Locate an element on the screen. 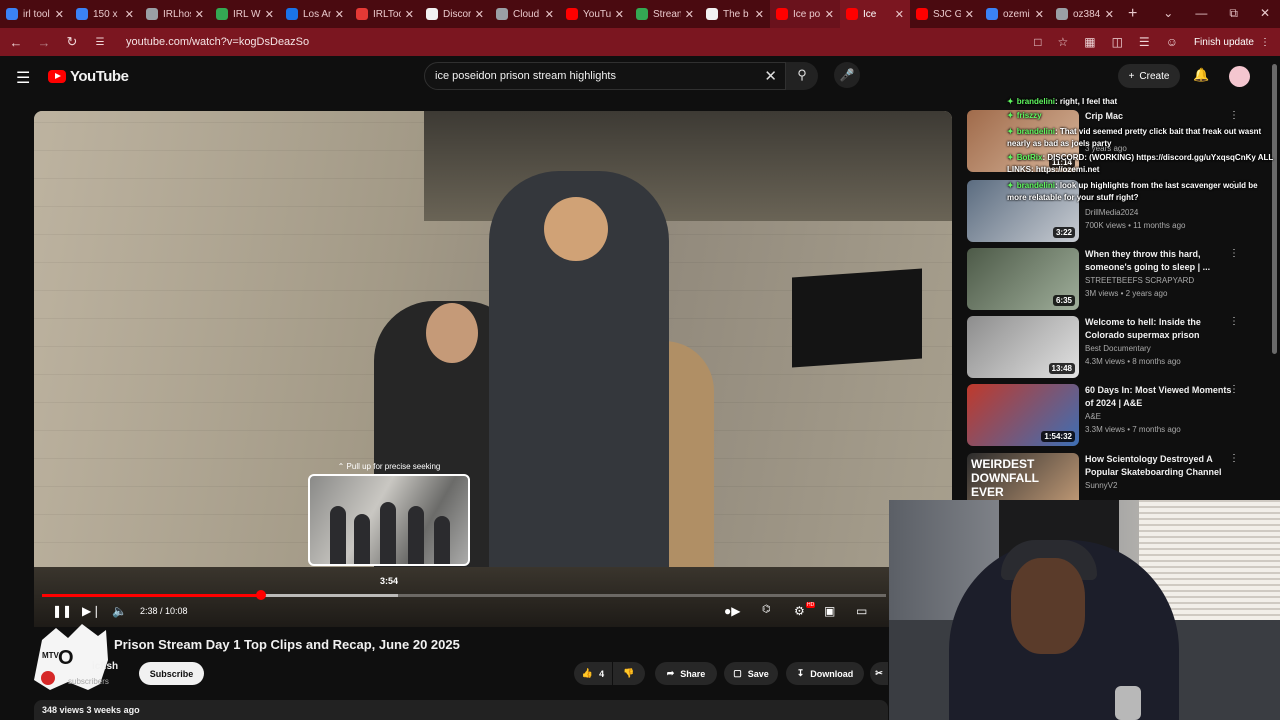 This screenshot has height=720, width=1280. dislike-button: 👎 is located at coordinates (629, 673).